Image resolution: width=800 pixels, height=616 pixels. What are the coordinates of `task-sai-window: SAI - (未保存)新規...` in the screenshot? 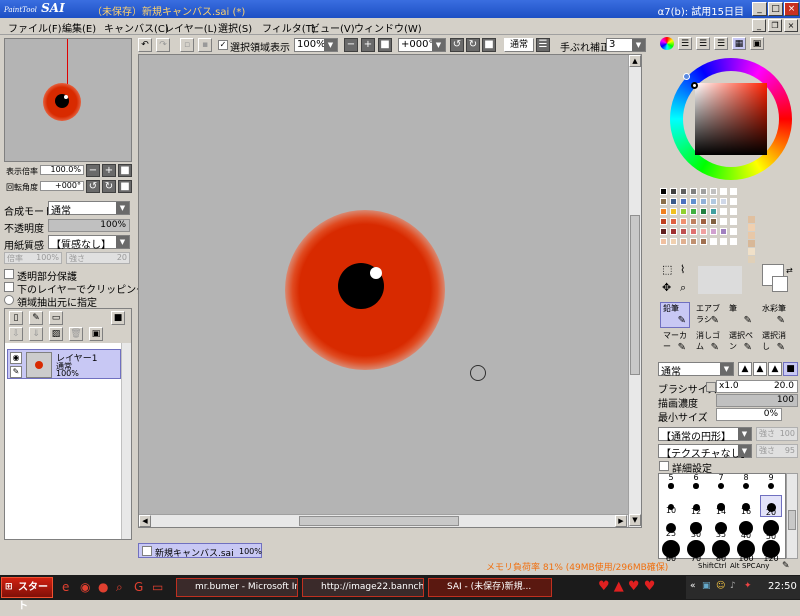 It's located at (490, 587).